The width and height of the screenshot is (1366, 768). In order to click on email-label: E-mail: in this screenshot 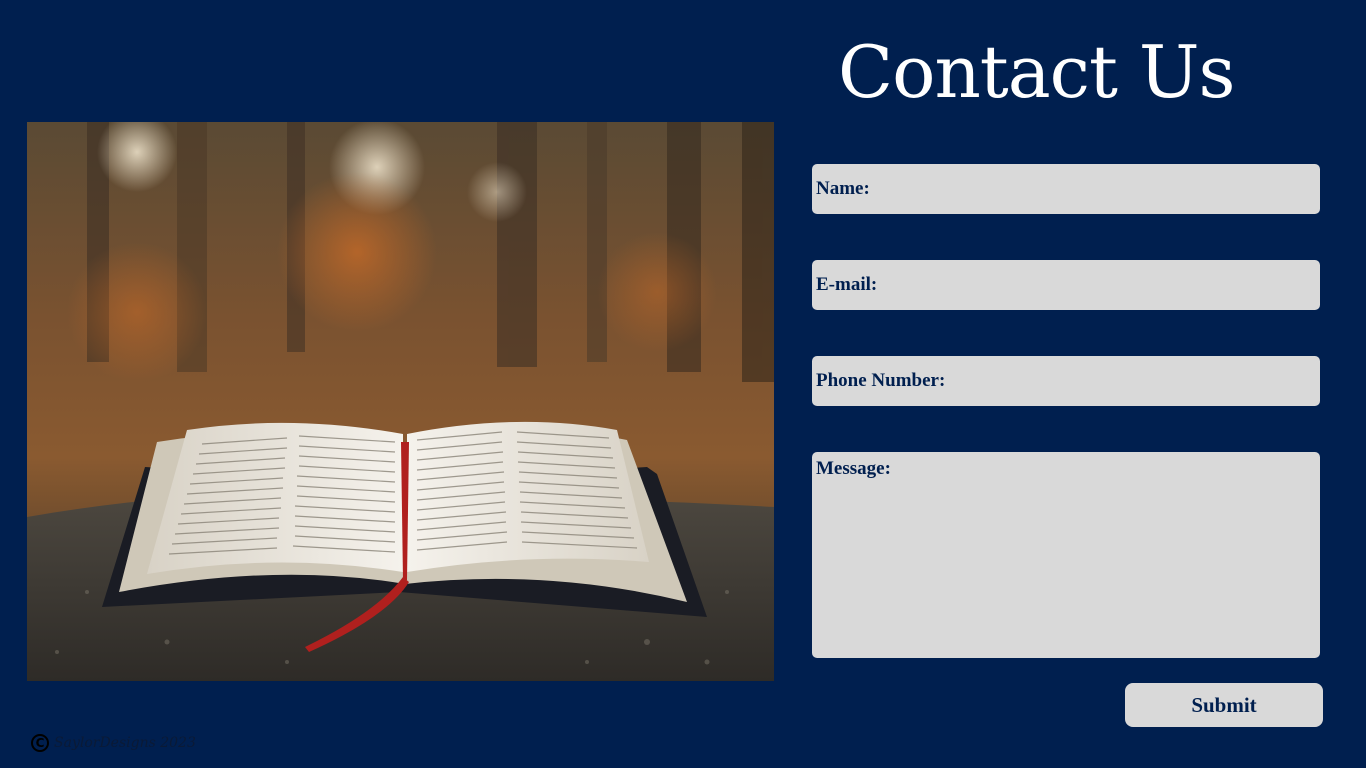, I will do `click(847, 284)`.